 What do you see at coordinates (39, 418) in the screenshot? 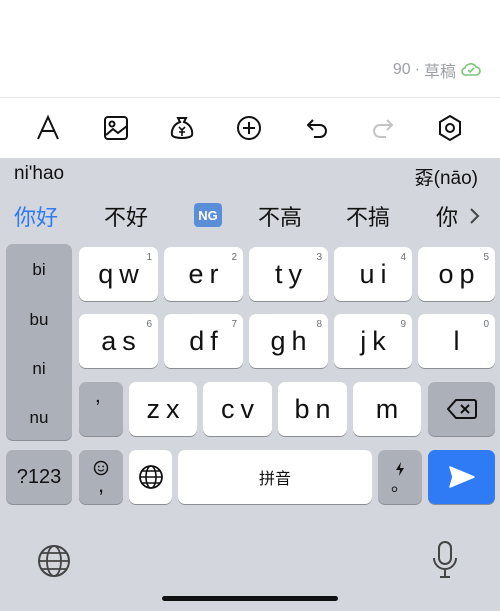
I see `side-item: nu` at bounding box center [39, 418].